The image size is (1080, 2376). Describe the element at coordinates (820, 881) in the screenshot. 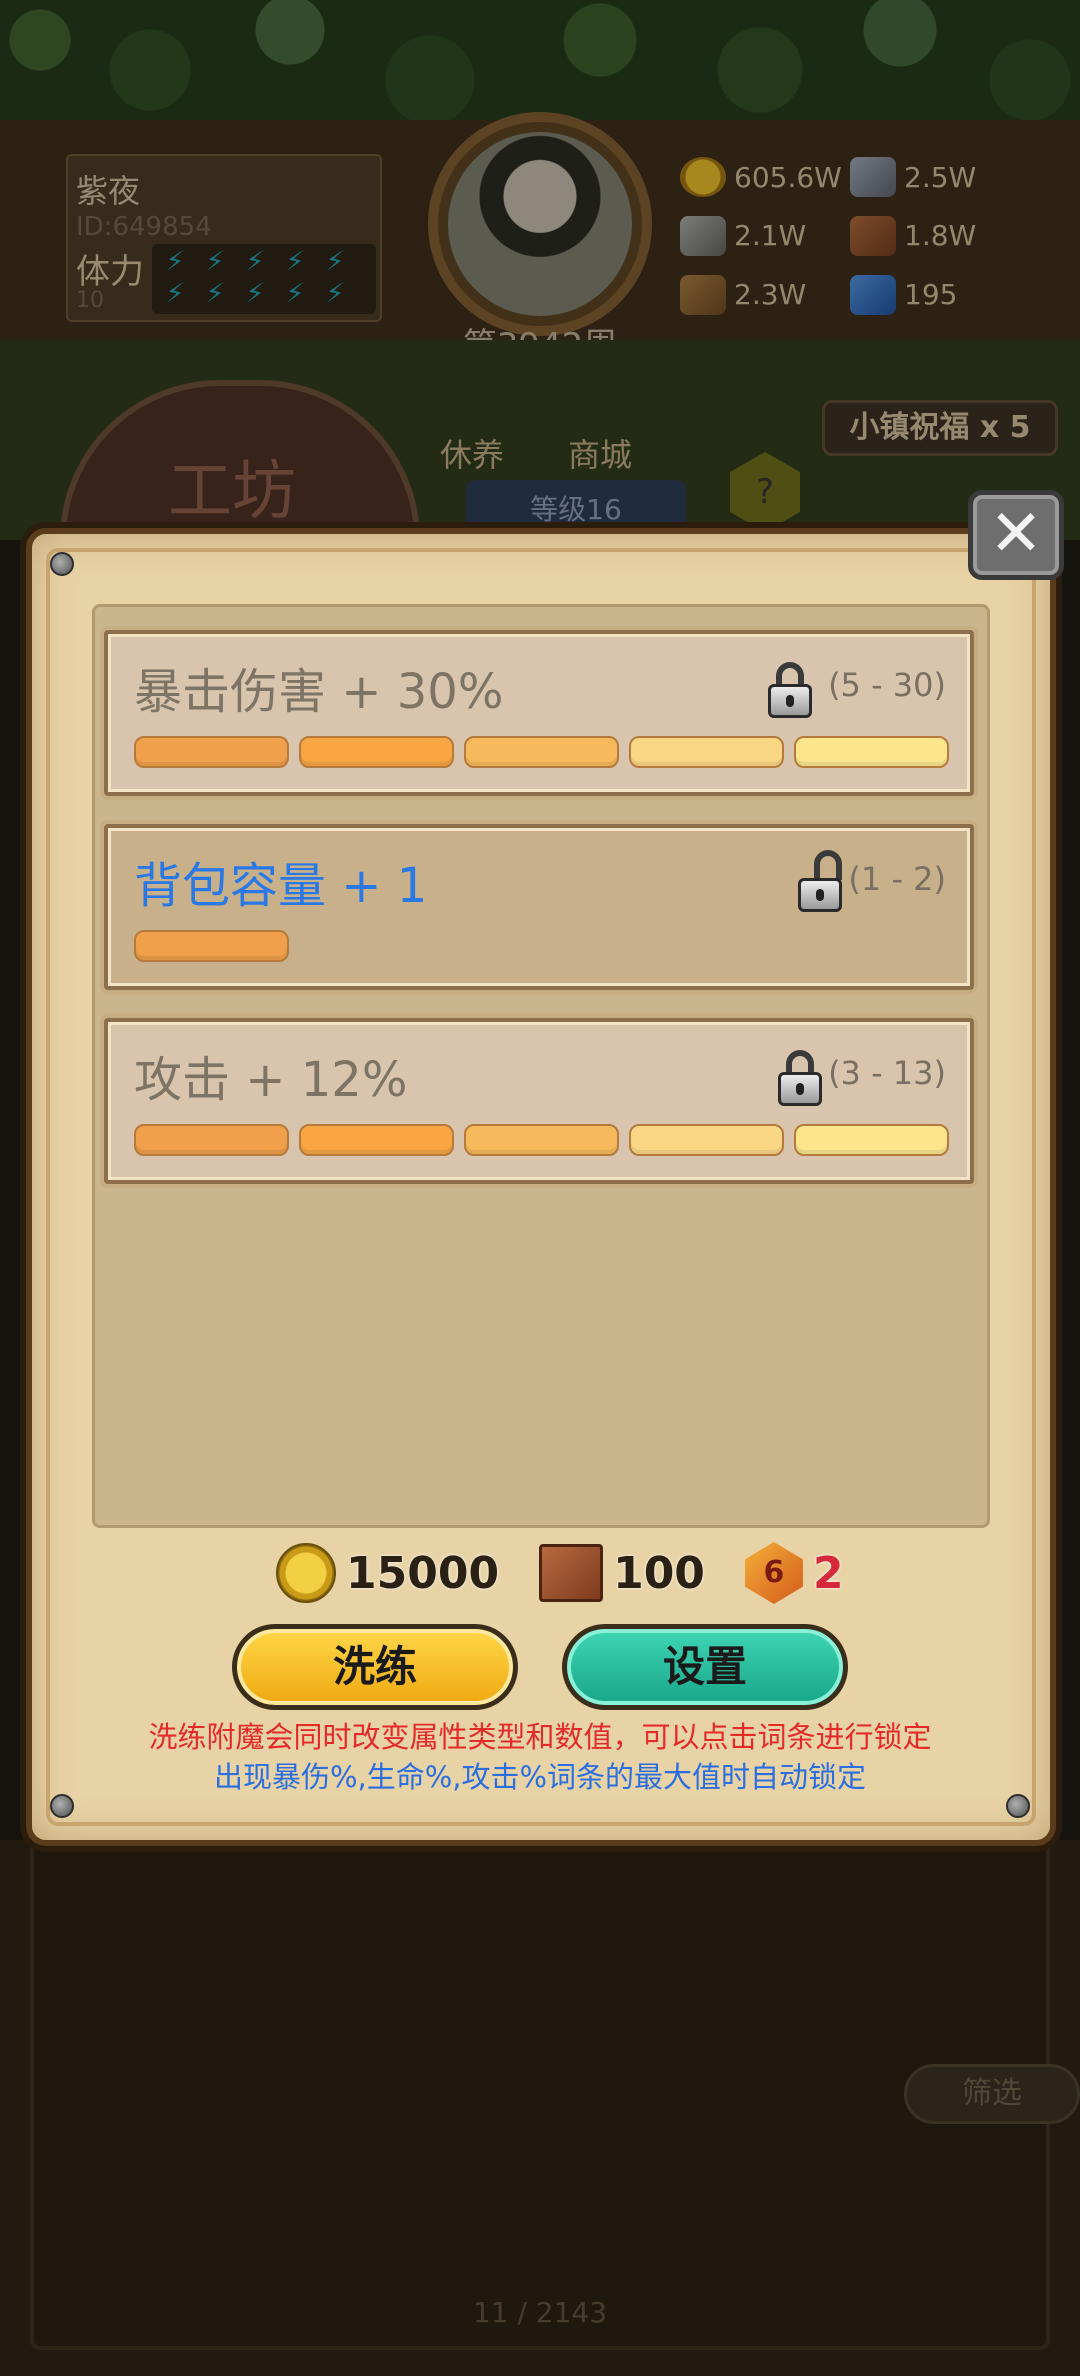

I see `unlocked-lock-icon` at that location.